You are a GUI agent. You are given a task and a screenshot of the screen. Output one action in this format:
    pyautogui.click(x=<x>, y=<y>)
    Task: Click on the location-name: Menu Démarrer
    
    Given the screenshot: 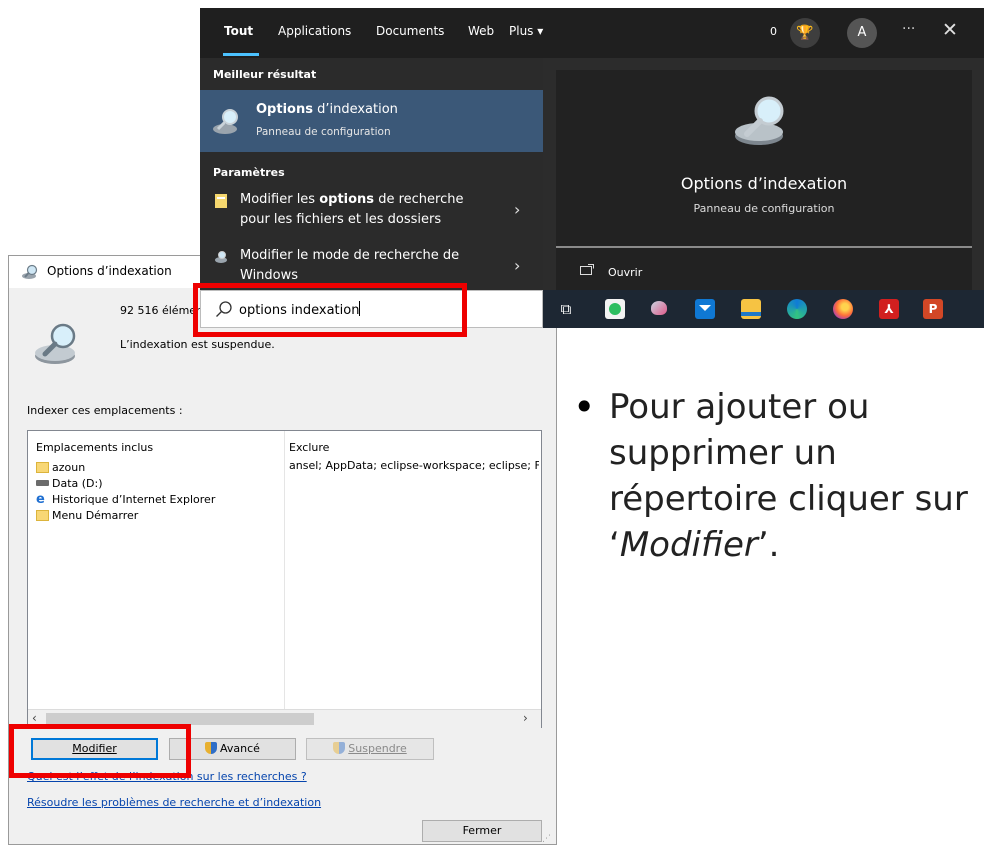 What is the action you would take?
    pyautogui.click(x=95, y=515)
    